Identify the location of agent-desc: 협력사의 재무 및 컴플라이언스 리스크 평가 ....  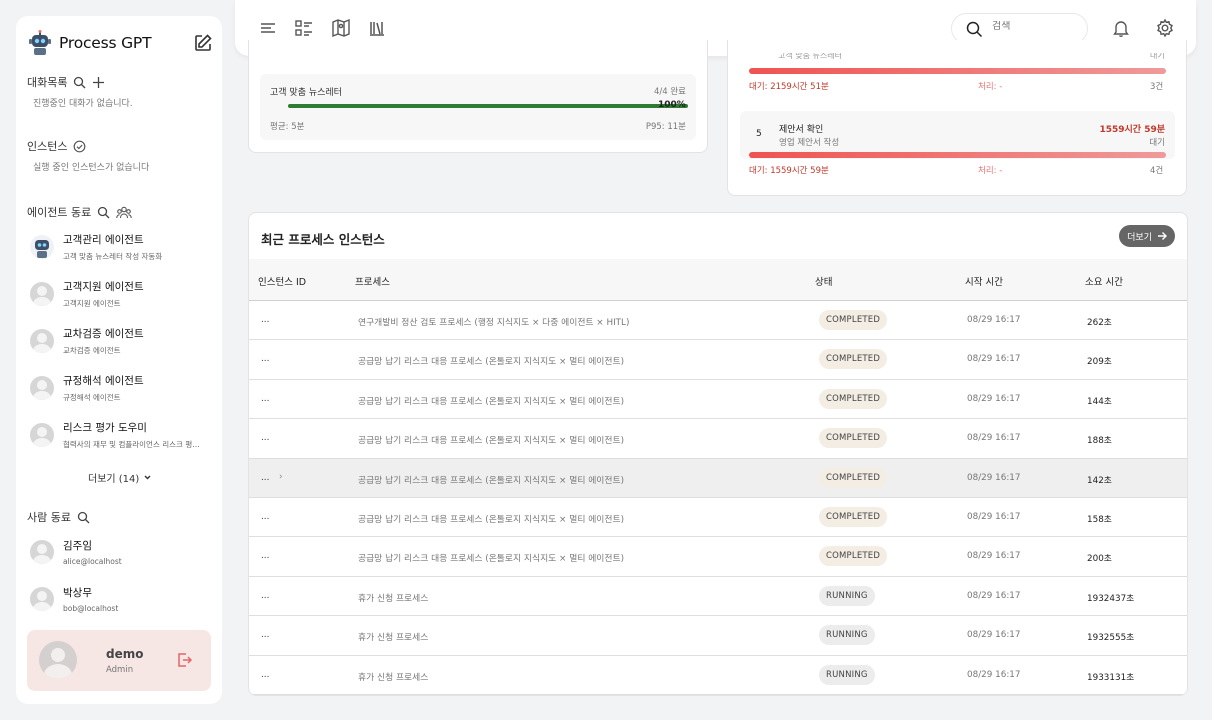
(133, 444).